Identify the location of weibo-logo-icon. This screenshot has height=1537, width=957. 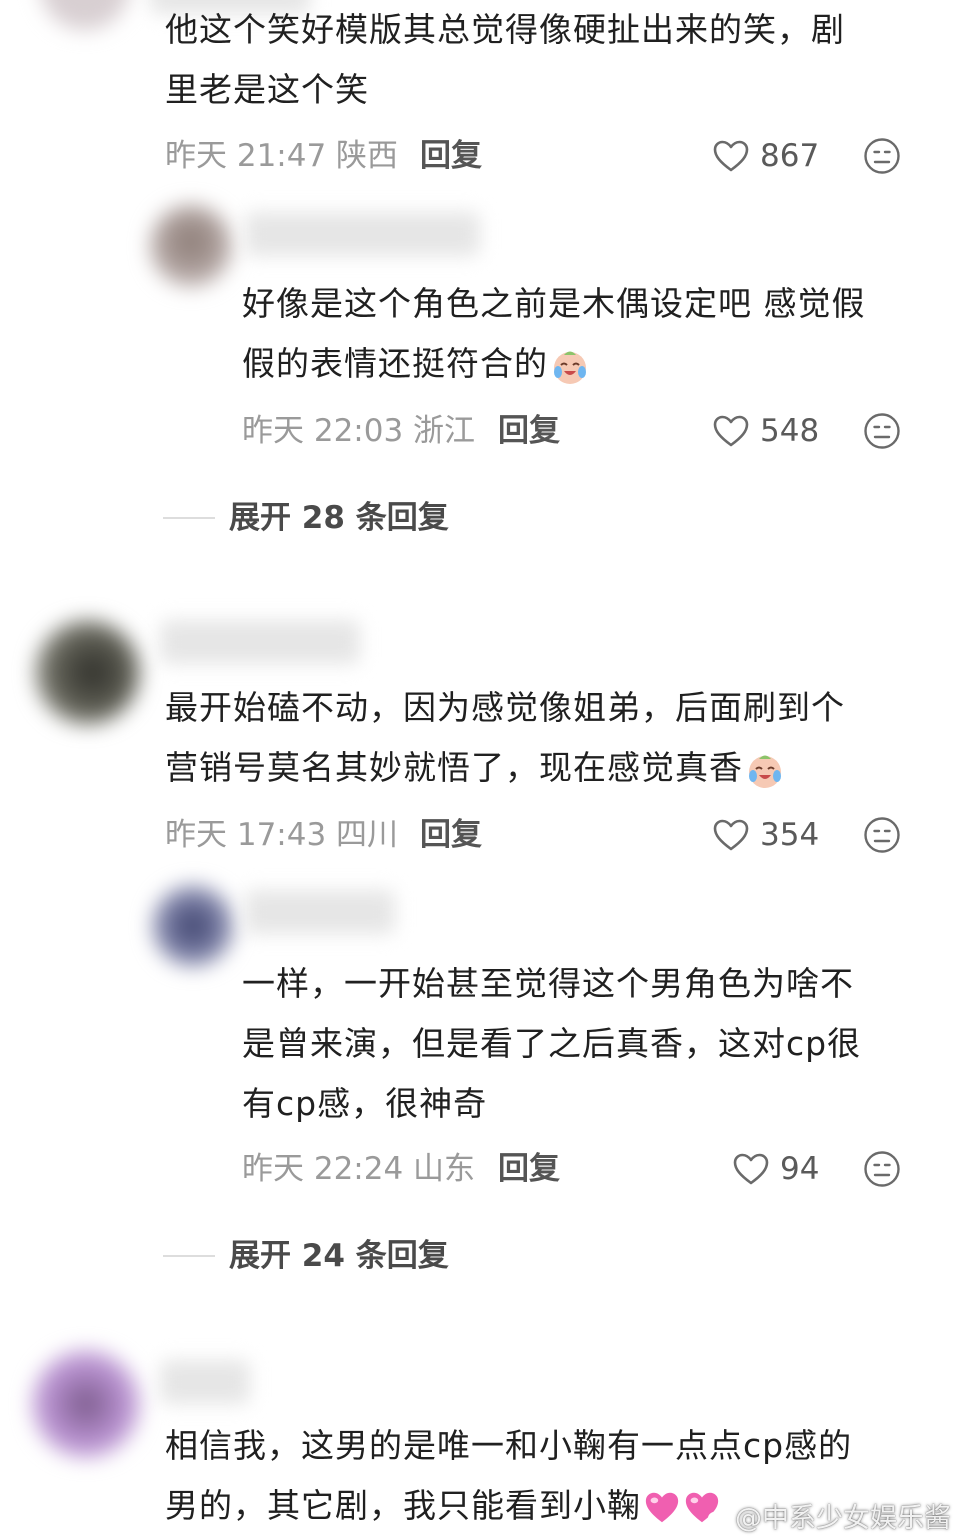
(718, 1515).